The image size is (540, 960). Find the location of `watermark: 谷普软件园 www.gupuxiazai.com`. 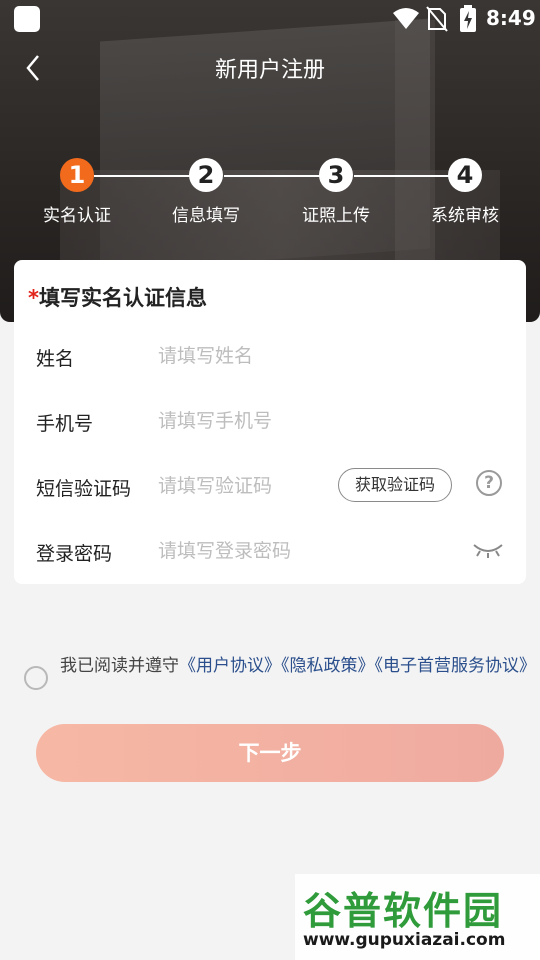

watermark: 谷普软件园 www.gupuxiazai.com is located at coordinates (417, 917).